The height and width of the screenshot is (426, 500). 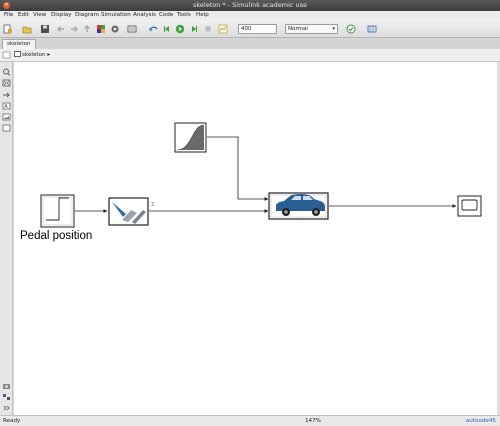 I want to click on solver-link: autoode45, so click(x=481, y=421).